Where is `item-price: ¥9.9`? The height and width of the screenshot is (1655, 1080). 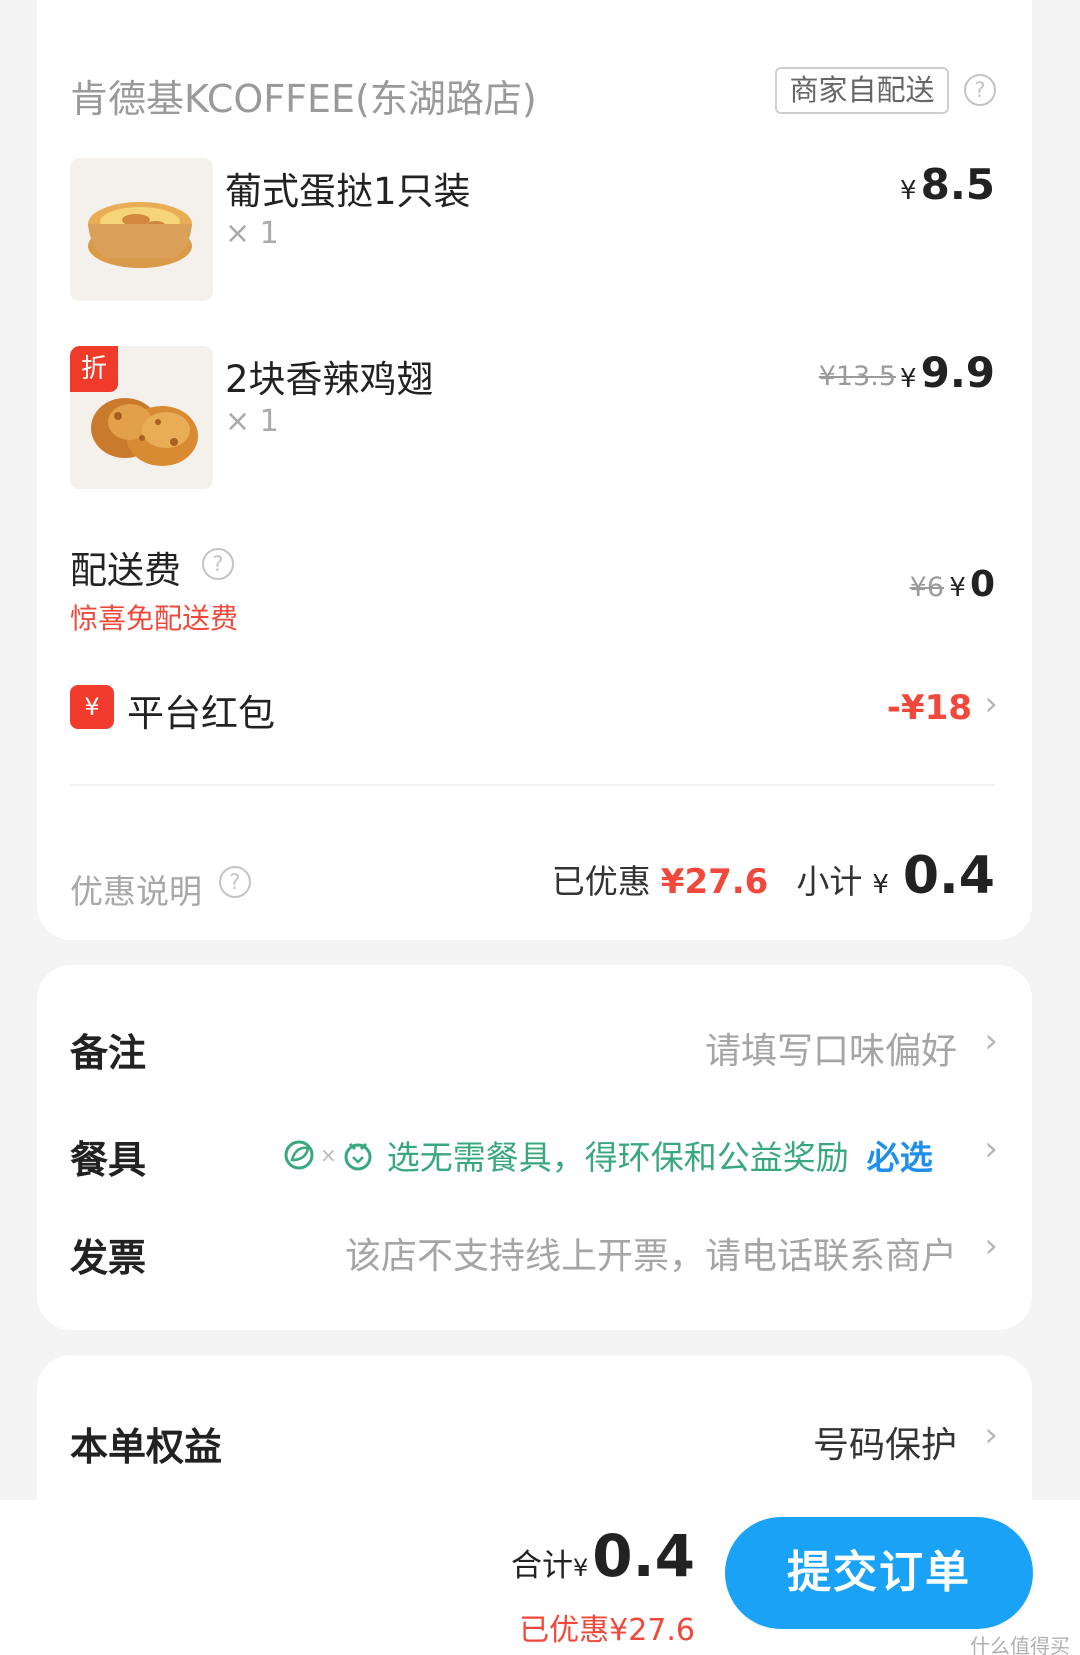 item-price: ¥9.9 is located at coordinates (947, 372).